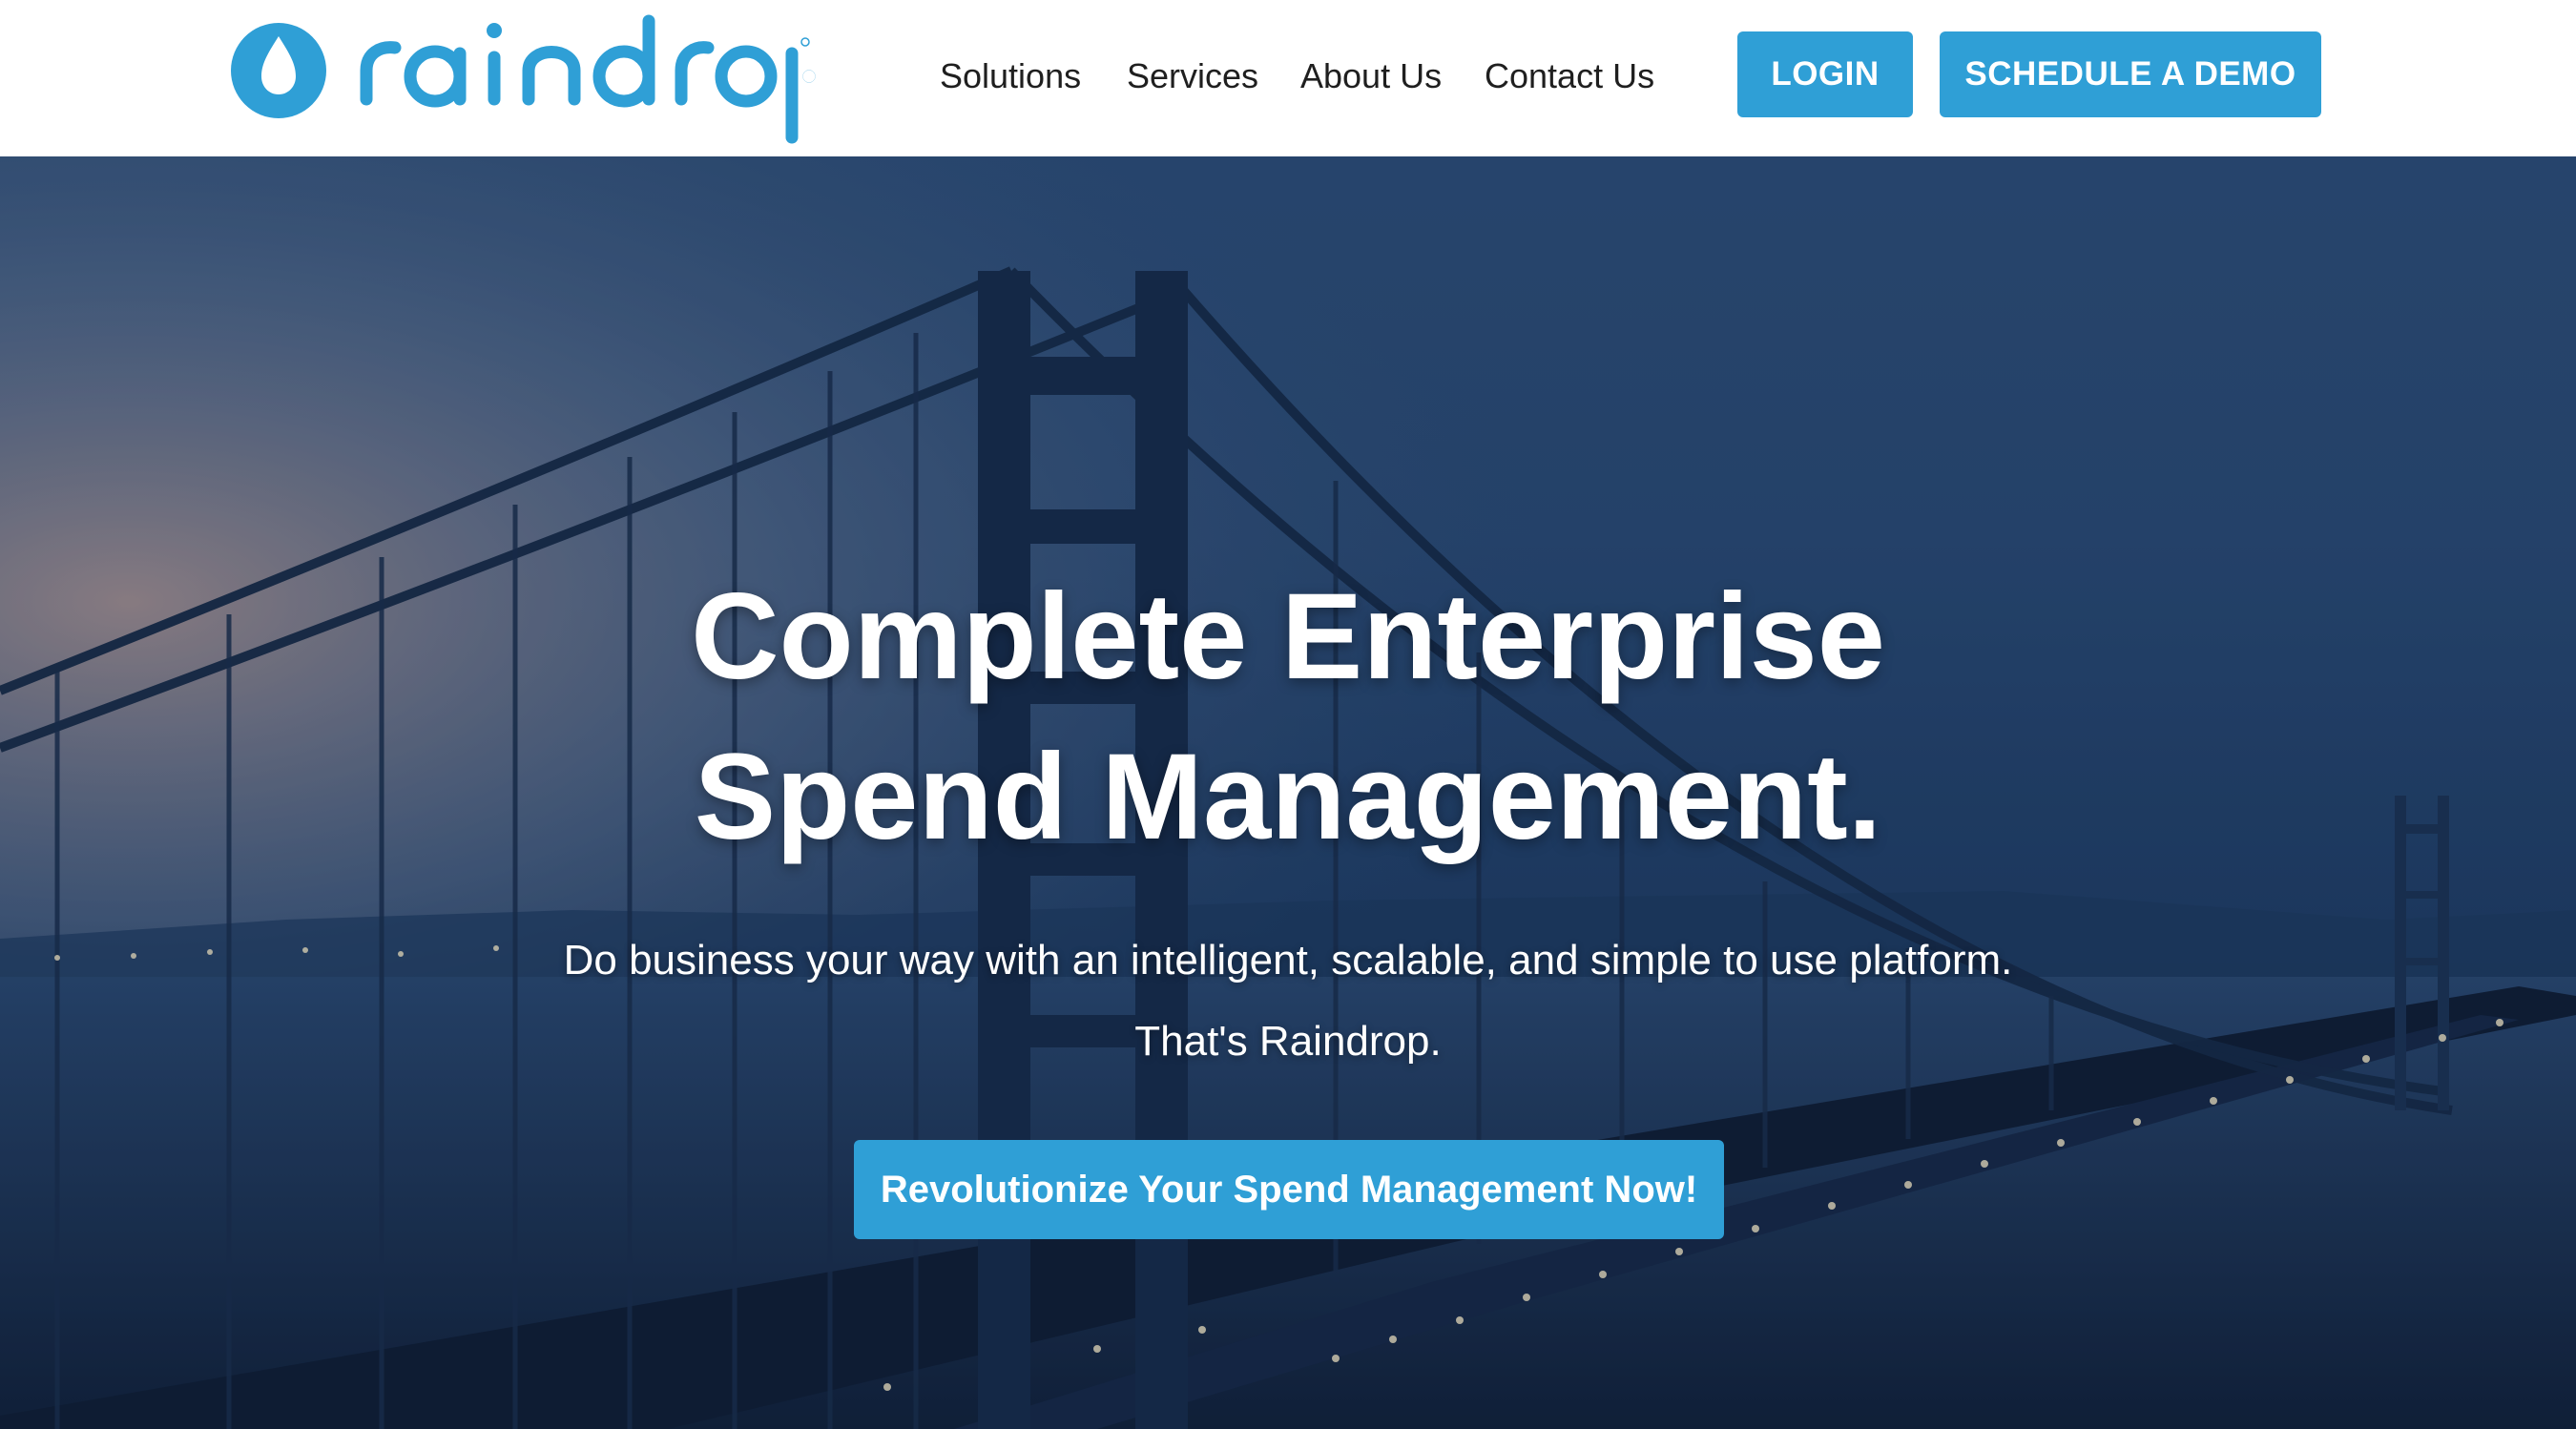  What do you see at coordinates (1569, 76) in the screenshot?
I see `nav-contact-us: Contact Us` at bounding box center [1569, 76].